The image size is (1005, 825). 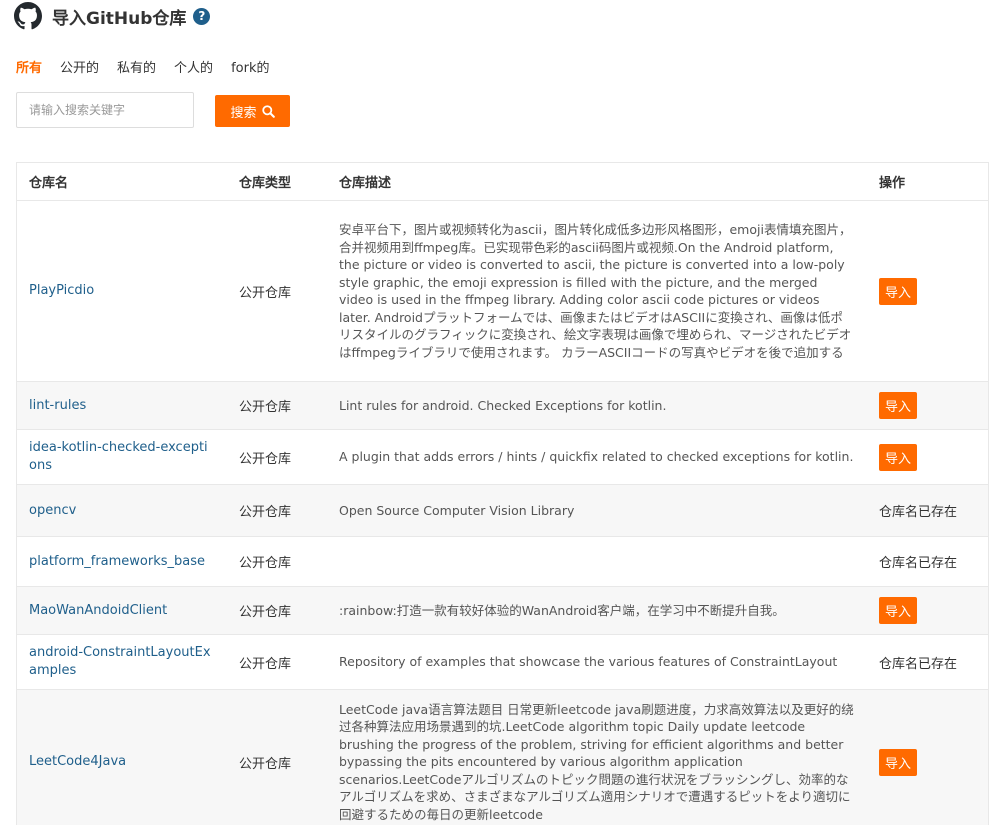 What do you see at coordinates (268, 111) in the screenshot?
I see `search-icon` at bounding box center [268, 111].